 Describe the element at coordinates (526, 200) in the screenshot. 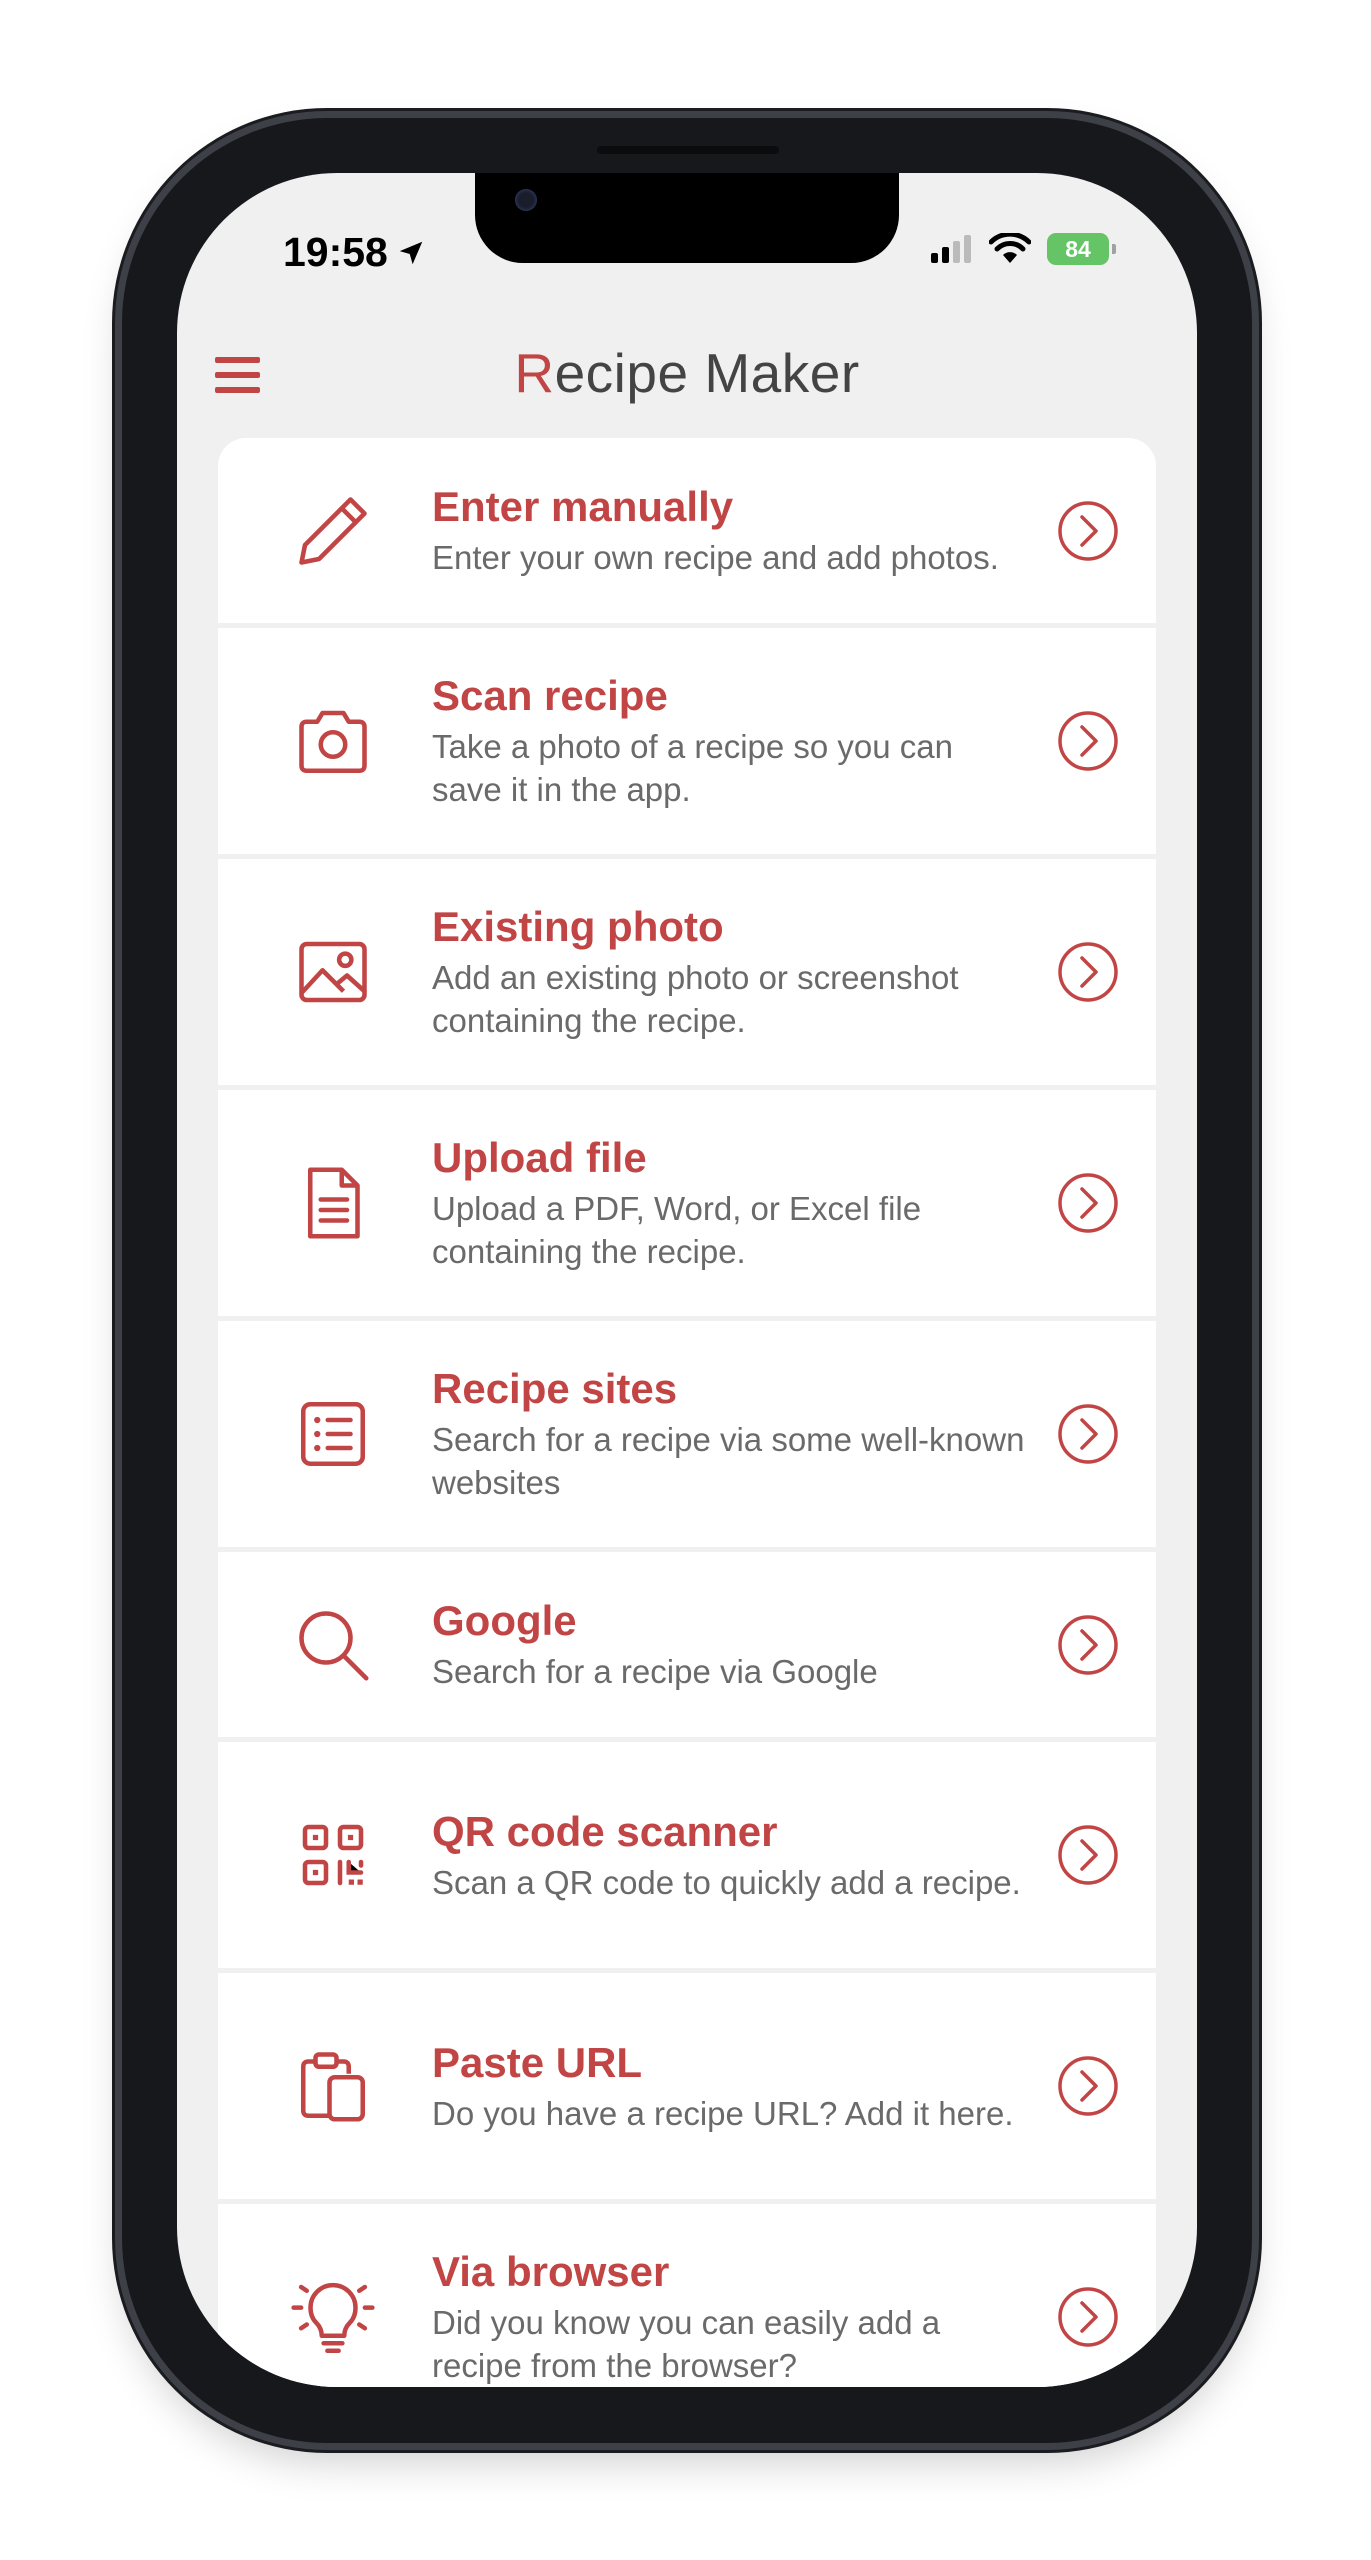

I see `front-camera` at that location.